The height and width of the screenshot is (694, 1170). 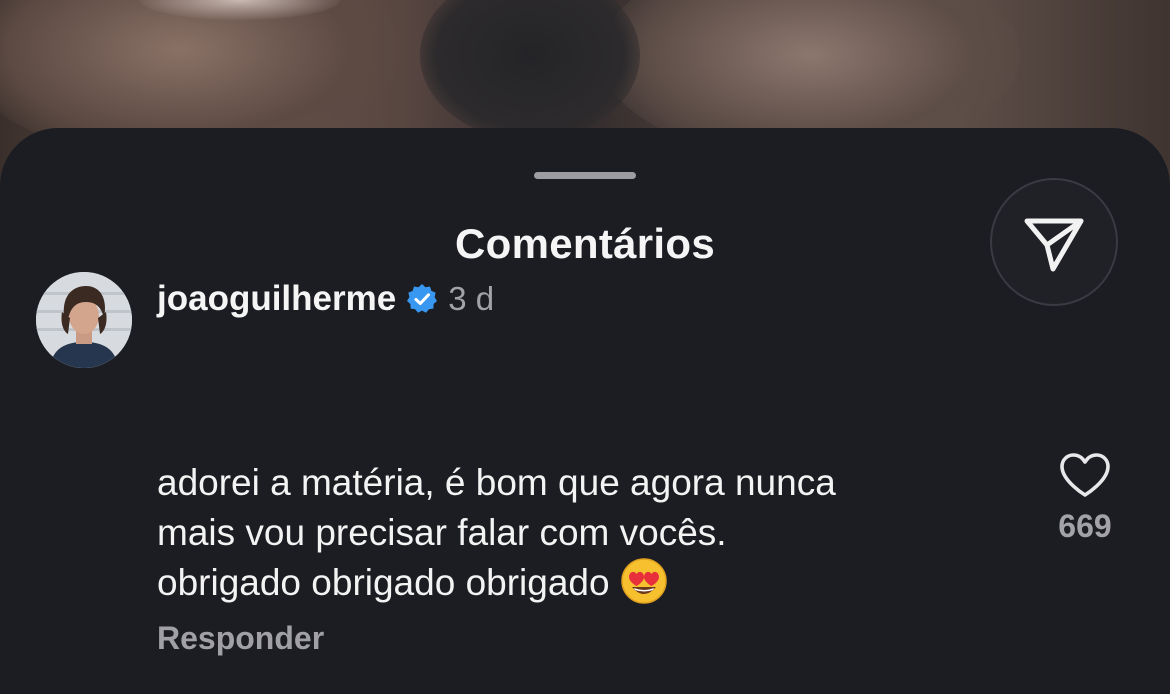 I want to click on sheet-grabber-handle, so click(x=585, y=175).